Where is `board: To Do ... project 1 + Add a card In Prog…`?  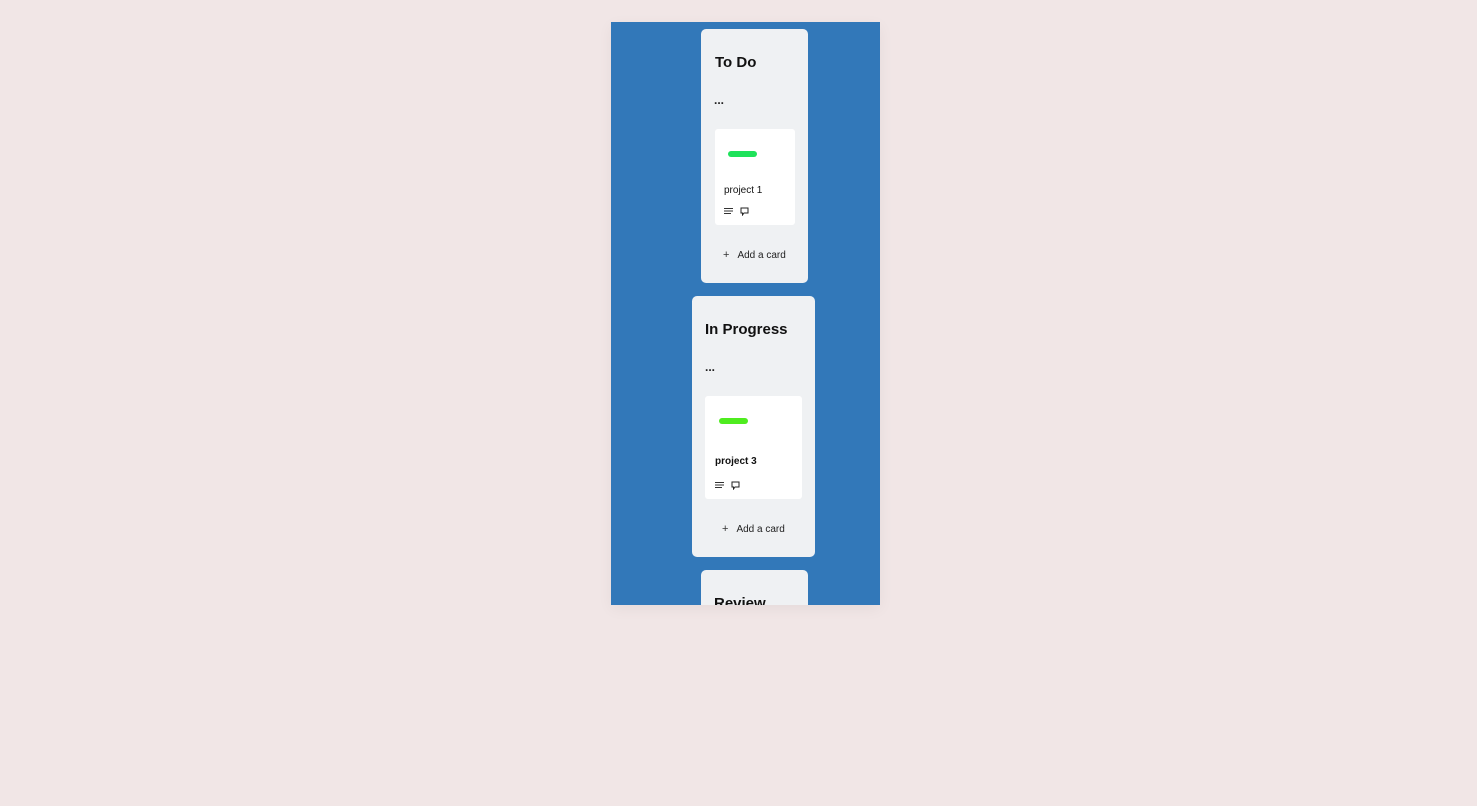
board: To Do ... project 1 + Add a card In Prog… is located at coordinates (745, 313).